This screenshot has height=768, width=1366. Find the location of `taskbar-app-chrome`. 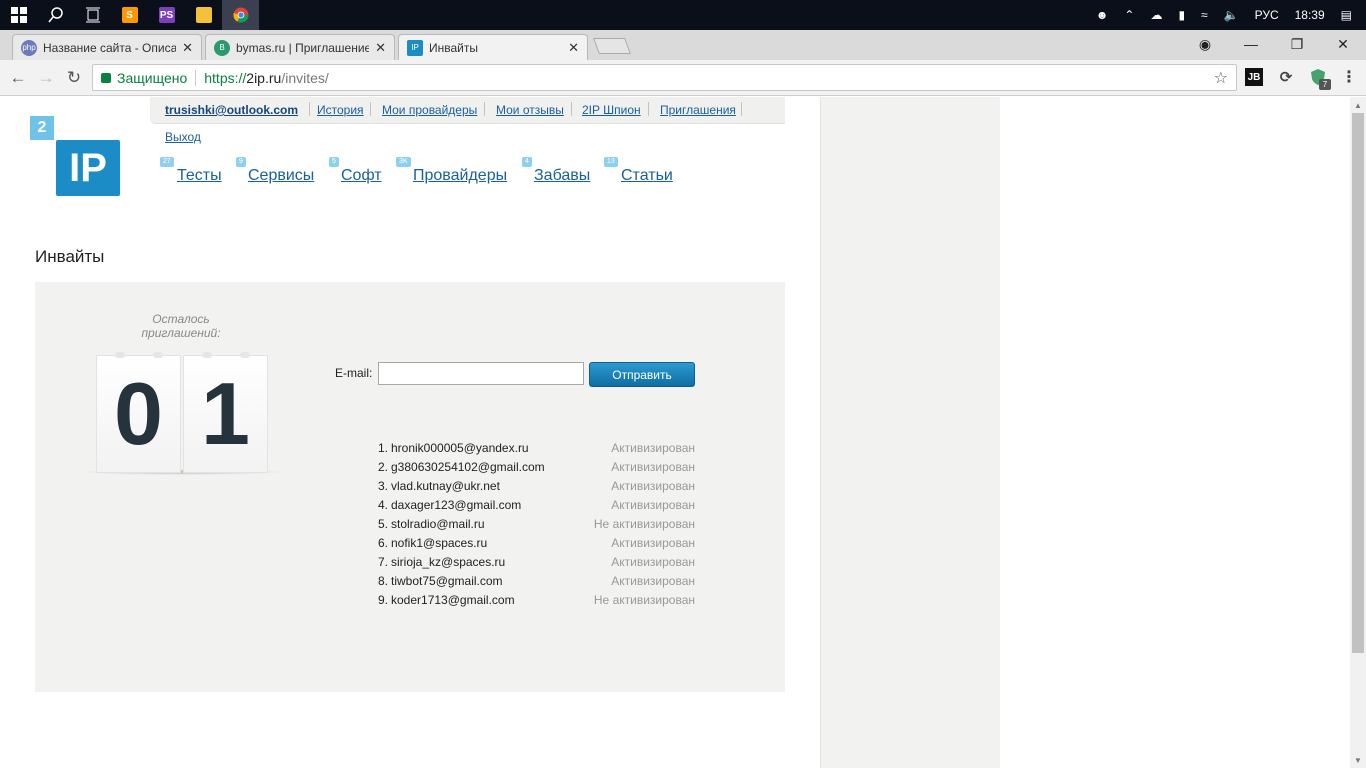

taskbar-app-chrome is located at coordinates (240, 15).